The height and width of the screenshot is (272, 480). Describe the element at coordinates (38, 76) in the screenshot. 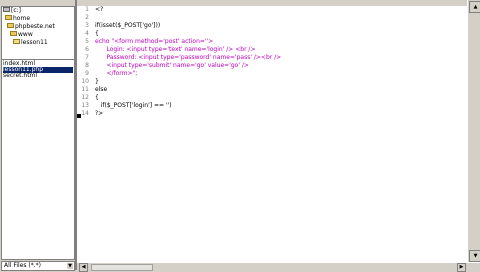

I see `file-item-secret: secret.html` at that location.